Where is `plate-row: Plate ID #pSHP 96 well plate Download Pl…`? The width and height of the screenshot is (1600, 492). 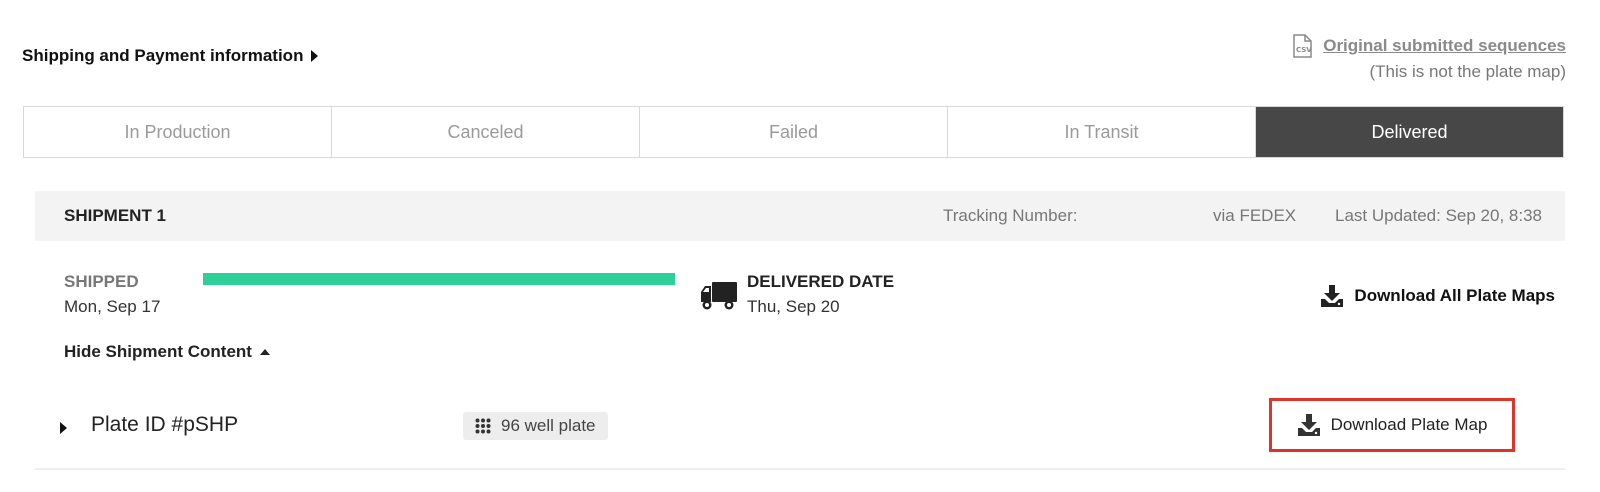
plate-row: Plate ID #pSHP 96 well plate Download Pl… is located at coordinates (800, 434).